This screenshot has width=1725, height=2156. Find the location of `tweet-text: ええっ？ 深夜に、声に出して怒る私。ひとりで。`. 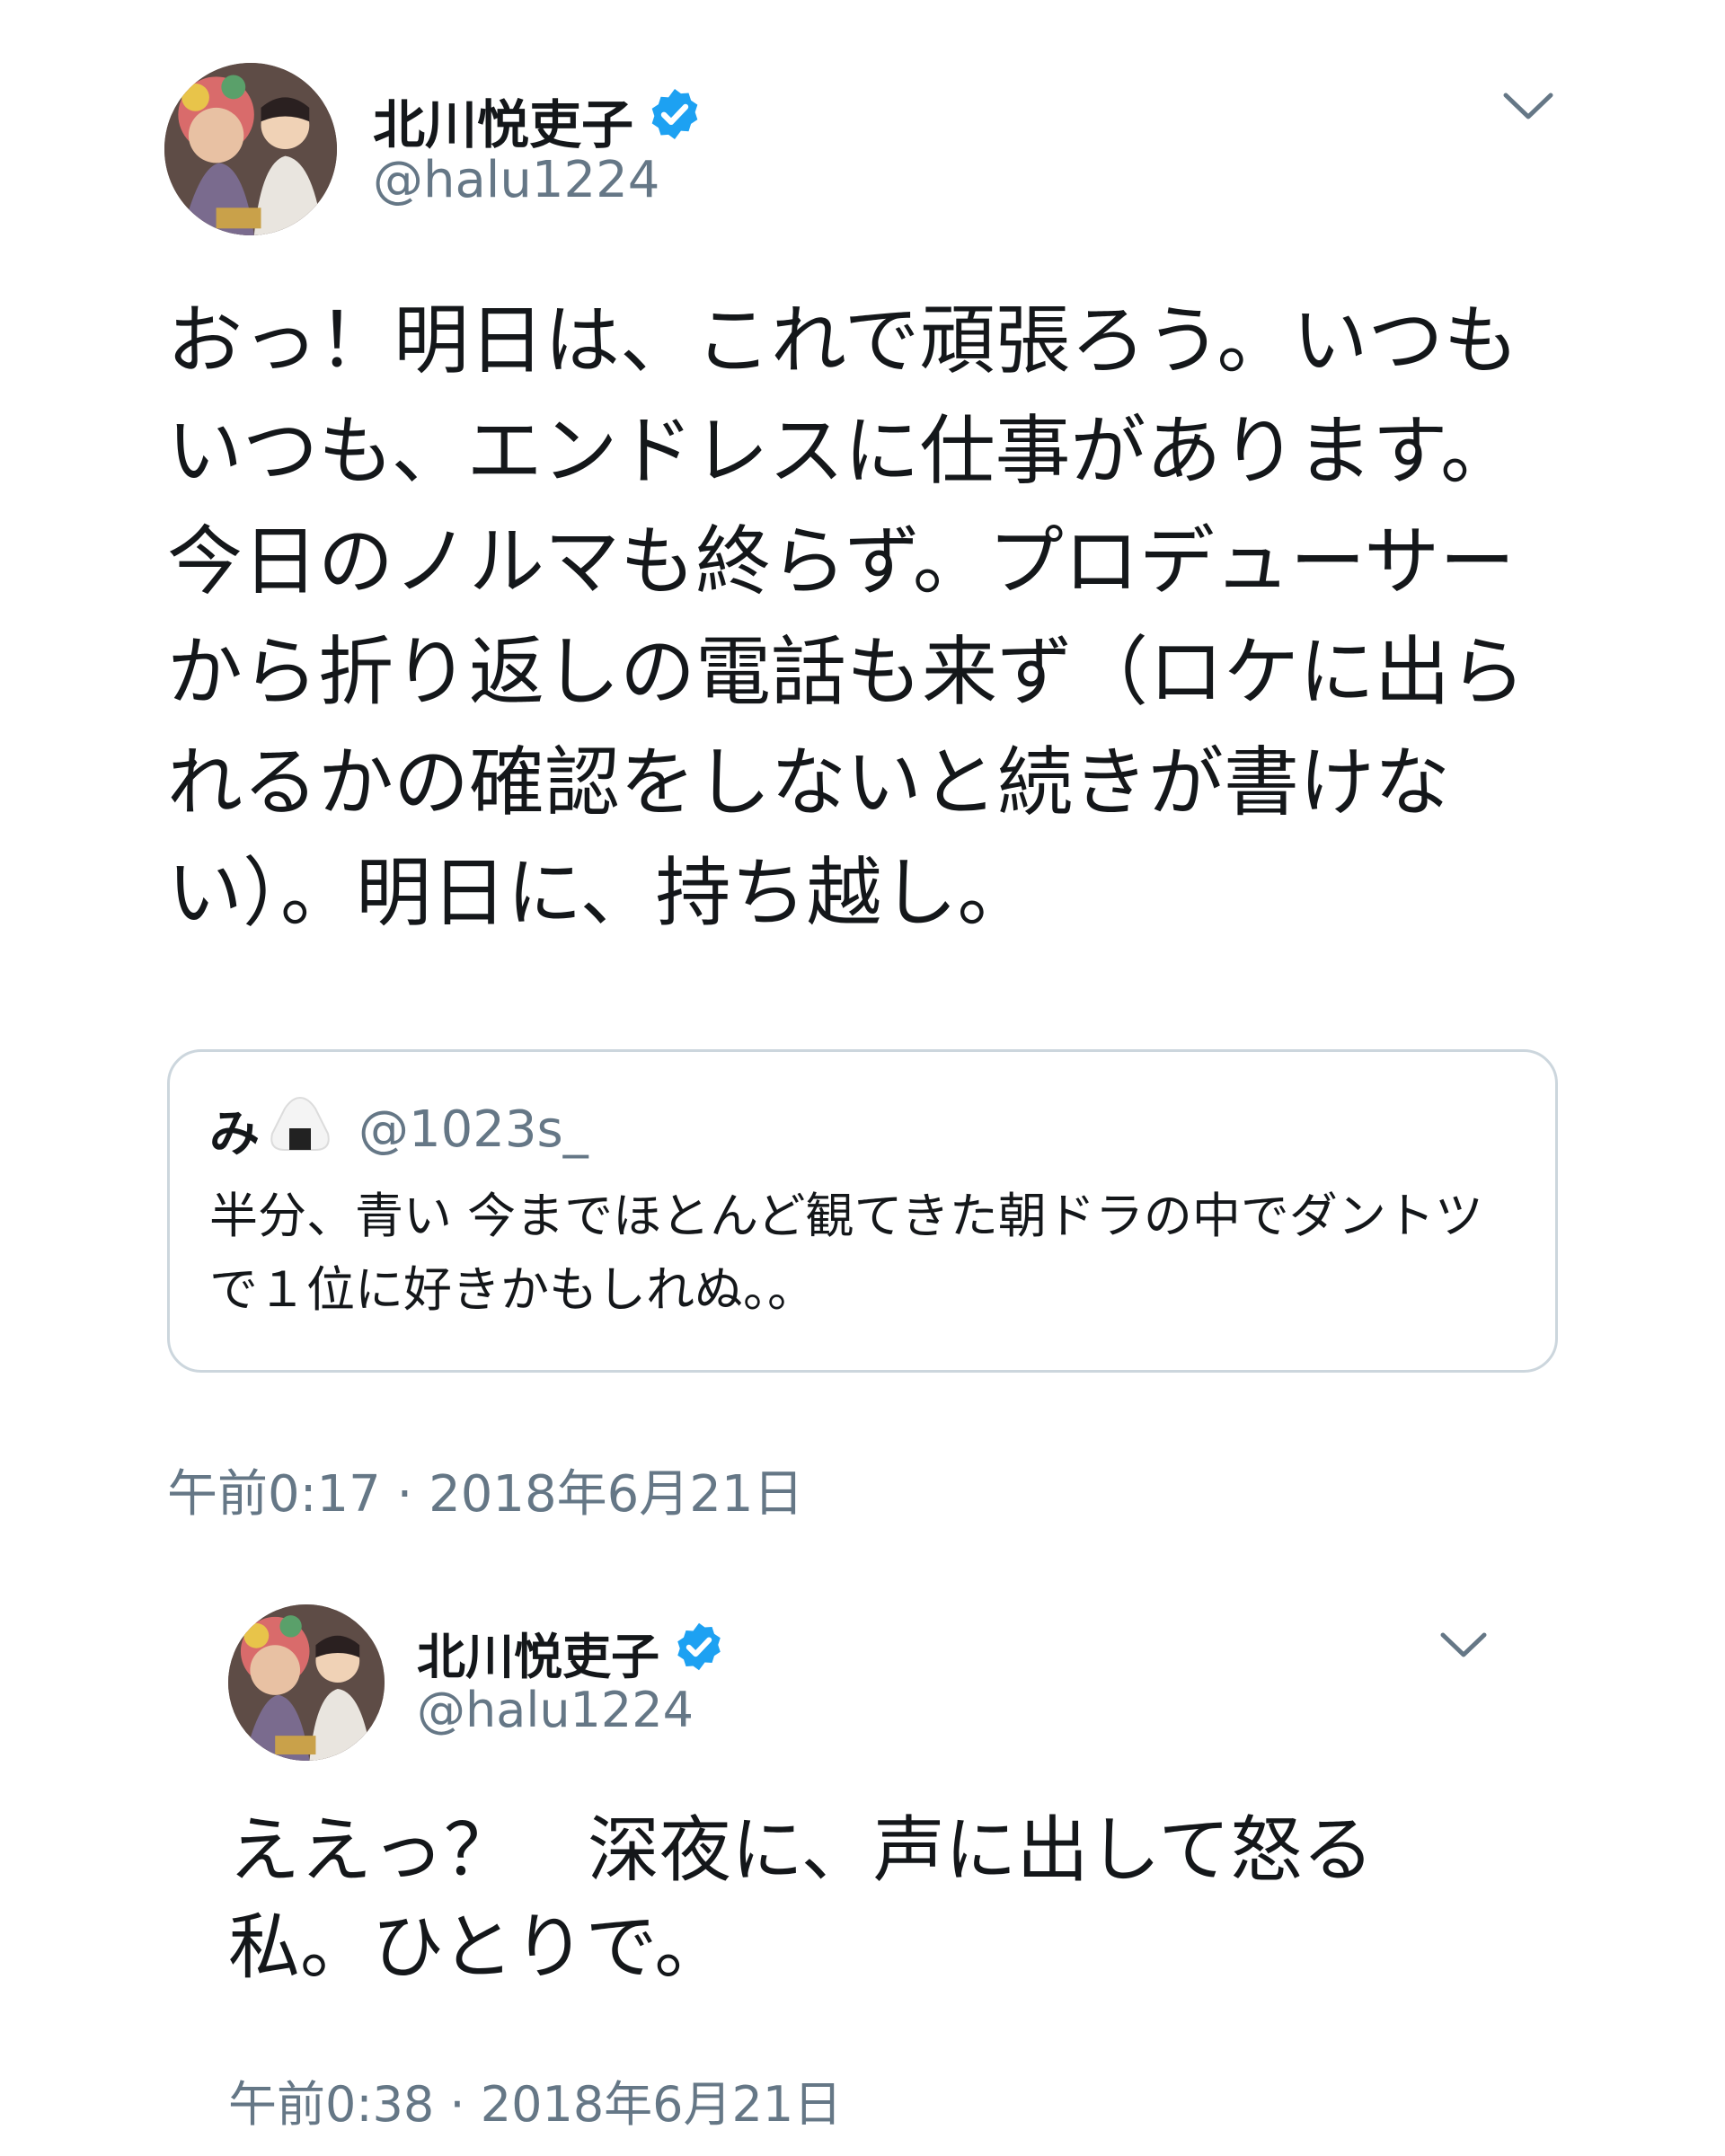

tweet-text: ええっ？ 深夜に、声に出して怒る私。ひとりで。 is located at coordinates (801, 1898).